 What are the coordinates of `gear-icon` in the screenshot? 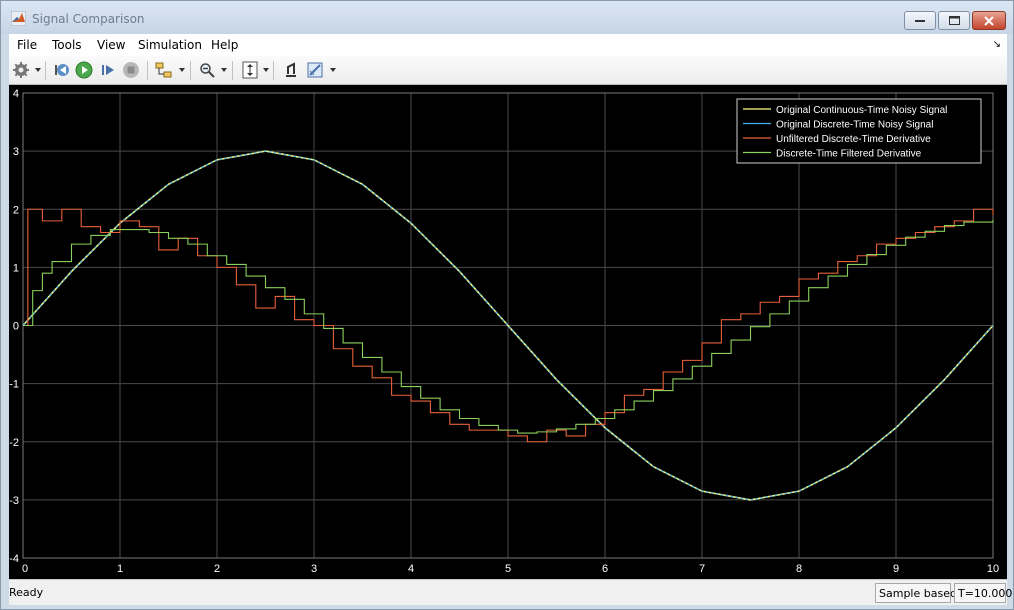 It's located at (21, 70).